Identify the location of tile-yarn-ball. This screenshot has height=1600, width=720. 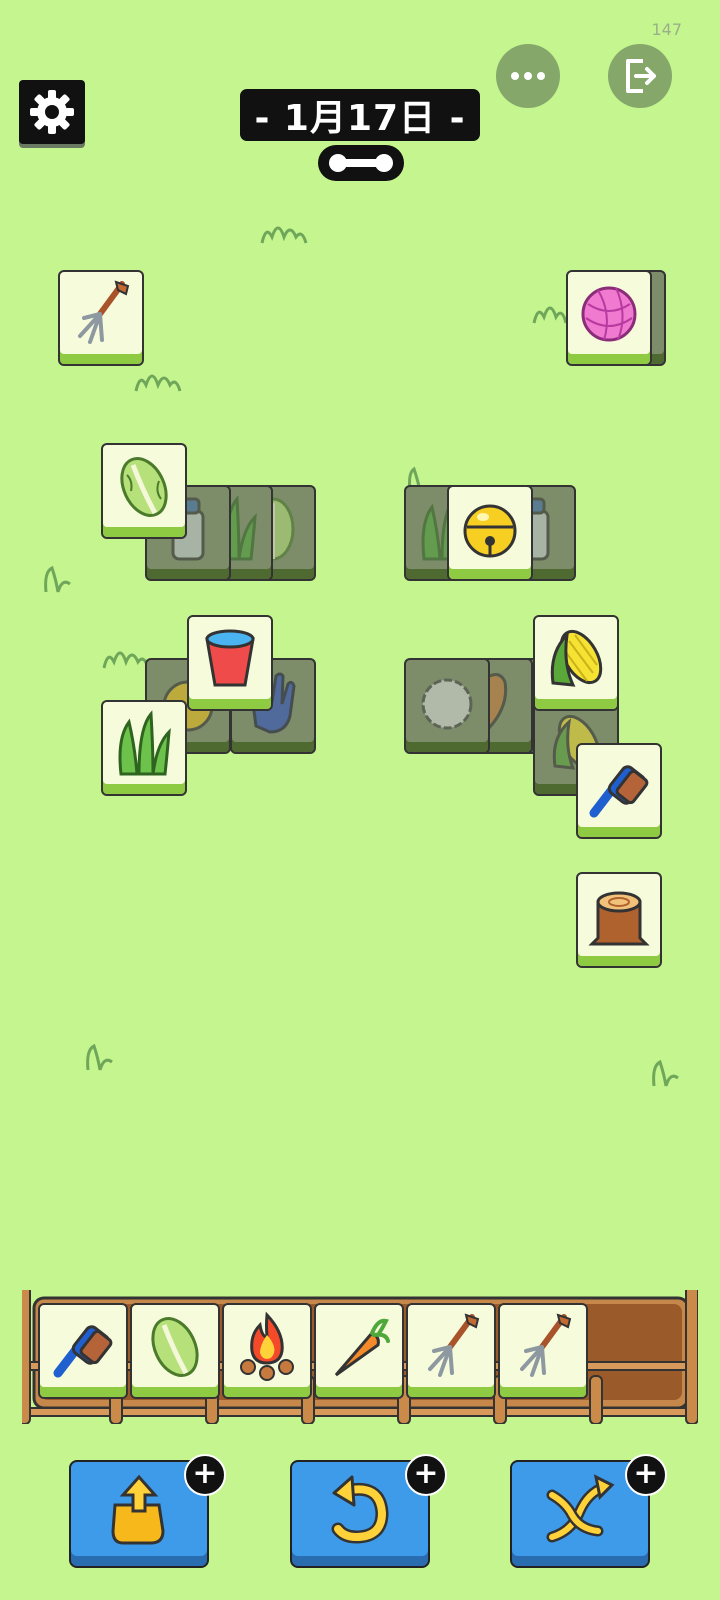
(609, 318).